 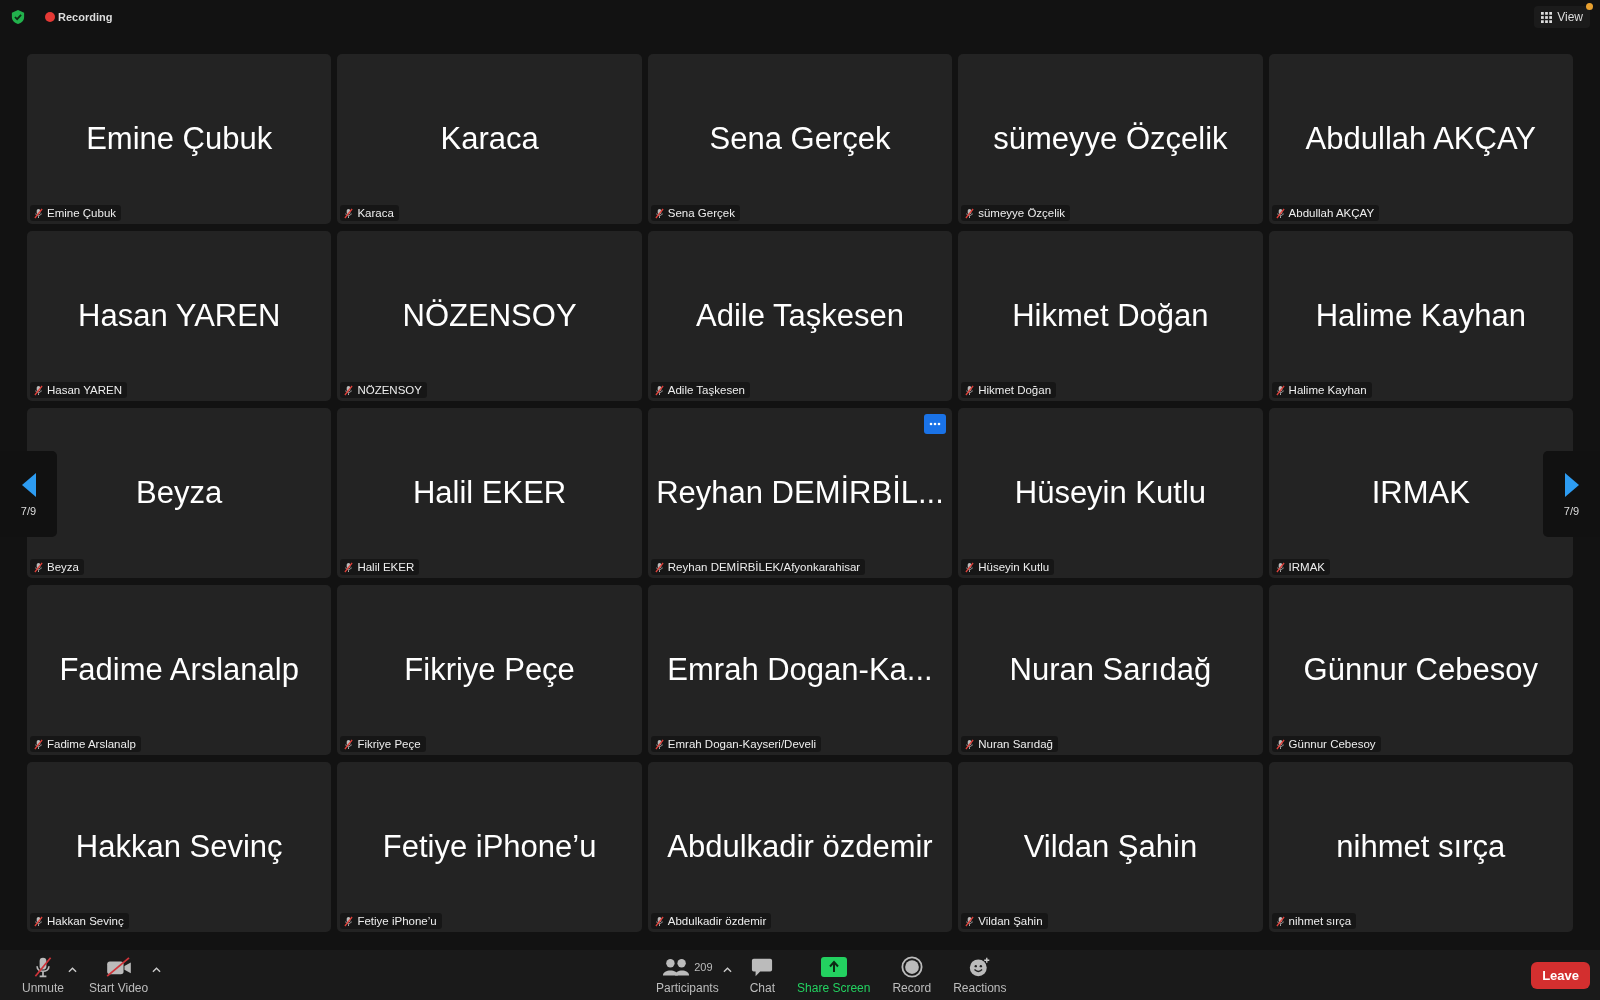 I want to click on participant-tile: Hikmet Doğan Hikmet Doğan, so click(x=1110, y=316).